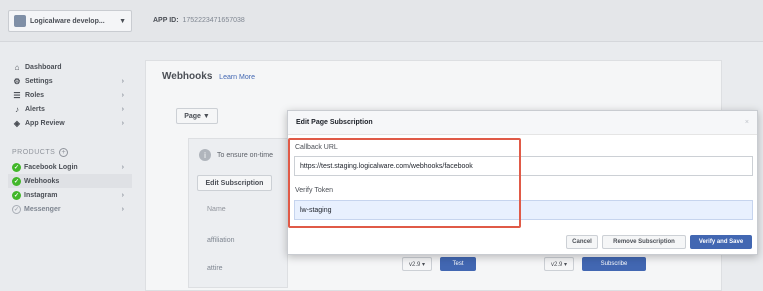 This screenshot has width=763, height=291. Describe the element at coordinates (34, 152) in the screenshot. I see `products-label: PRODUCTS` at that location.